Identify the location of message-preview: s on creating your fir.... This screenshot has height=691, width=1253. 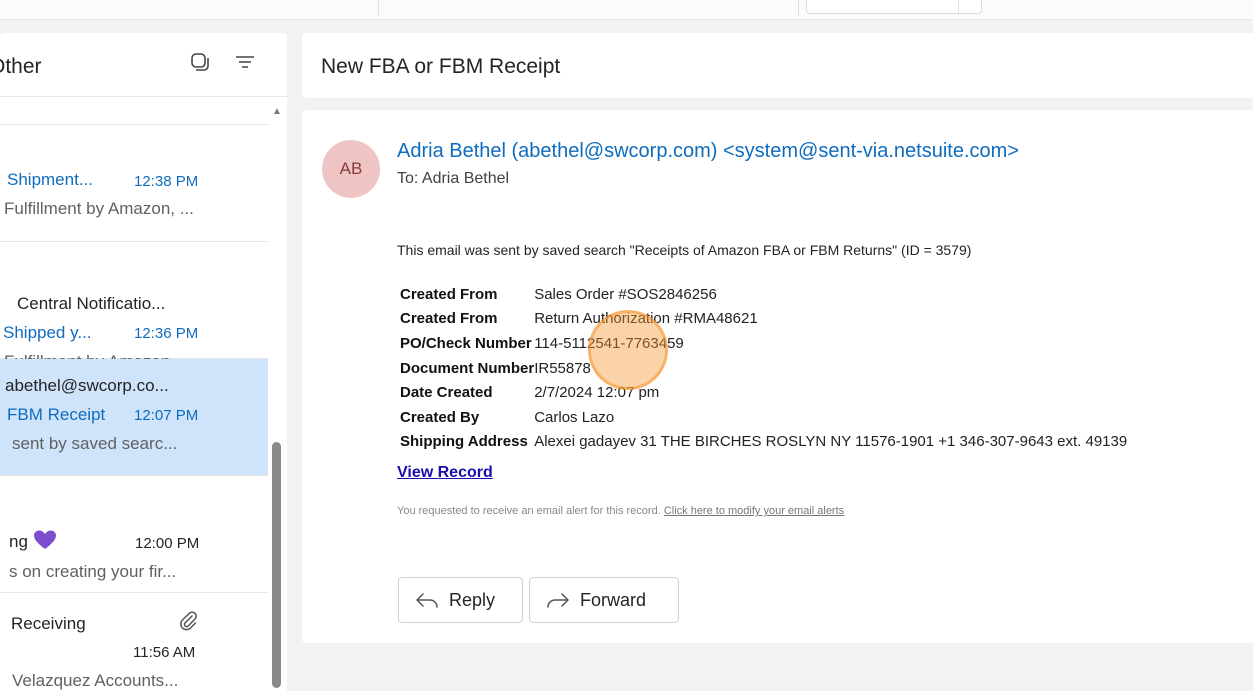
(93, 571).